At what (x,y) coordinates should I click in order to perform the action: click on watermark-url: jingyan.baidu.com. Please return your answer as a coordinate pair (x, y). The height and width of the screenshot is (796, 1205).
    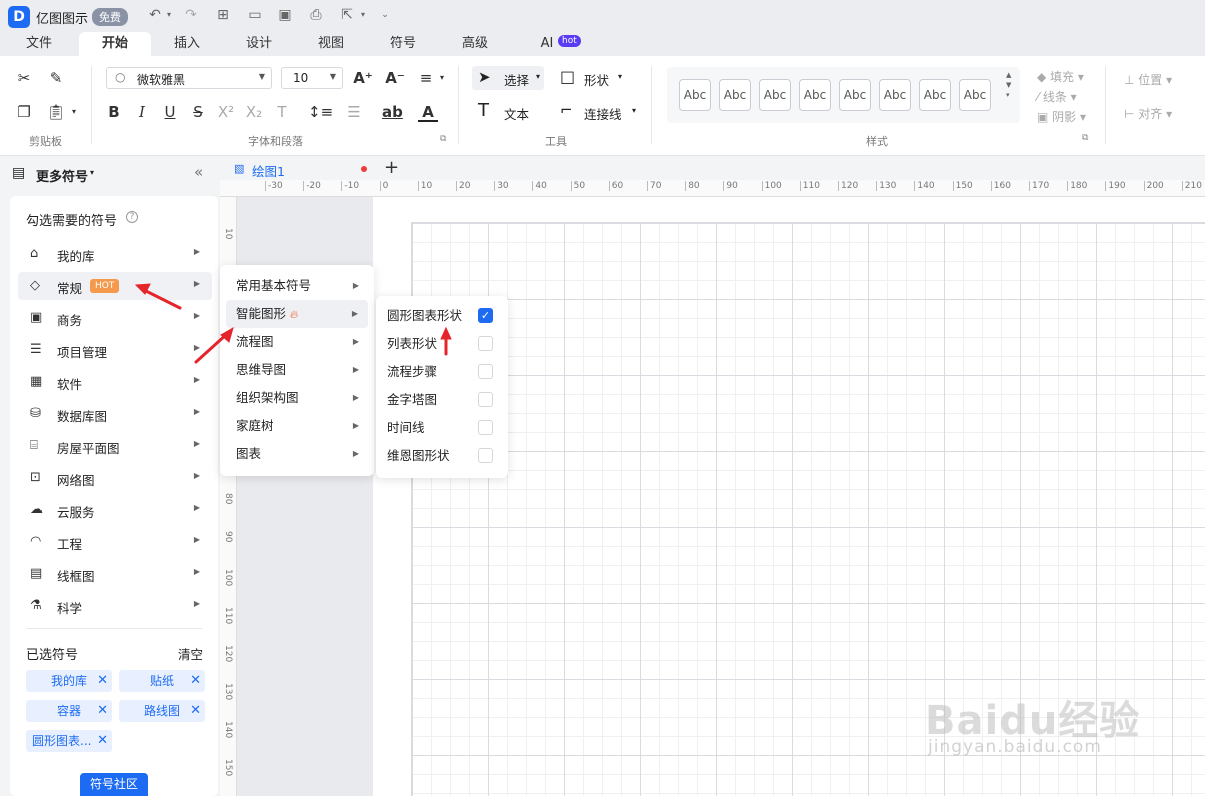
    Looking at the image, I should click on (1015, 747).